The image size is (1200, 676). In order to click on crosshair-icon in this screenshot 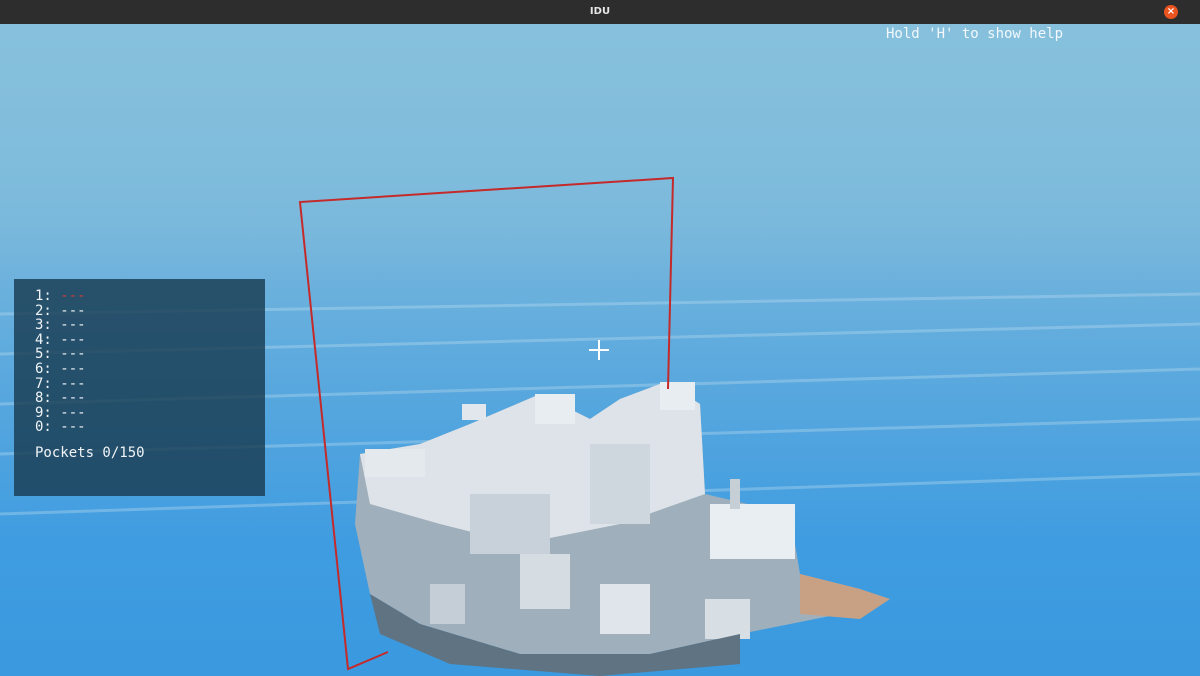, I will do `click(599, 350)`.